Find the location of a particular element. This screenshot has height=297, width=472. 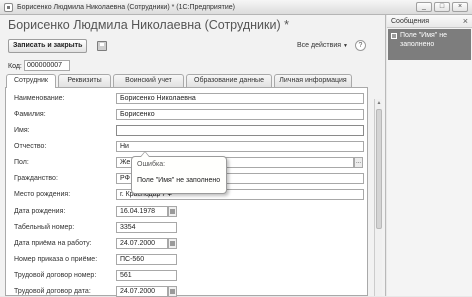

surname-field: Борисенко is located at coordinates (240, 114).